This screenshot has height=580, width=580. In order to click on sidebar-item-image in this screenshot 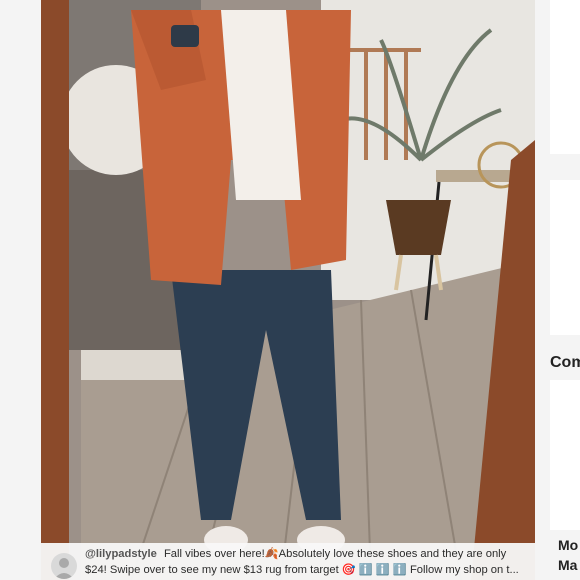, I will do `click(565, 455)`.